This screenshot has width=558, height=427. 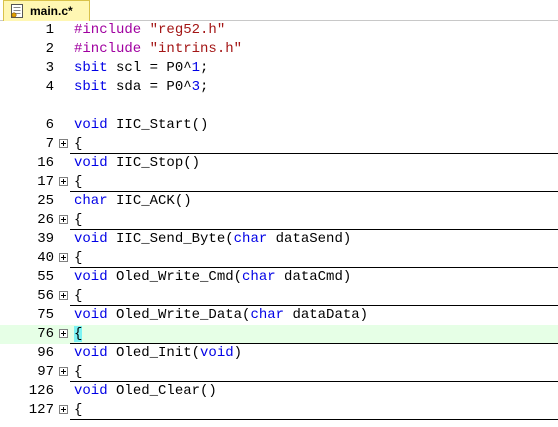 I want to click on code-line: 39 void IIC_Send_Byte(char dataSend), so click(x=279, y=239).